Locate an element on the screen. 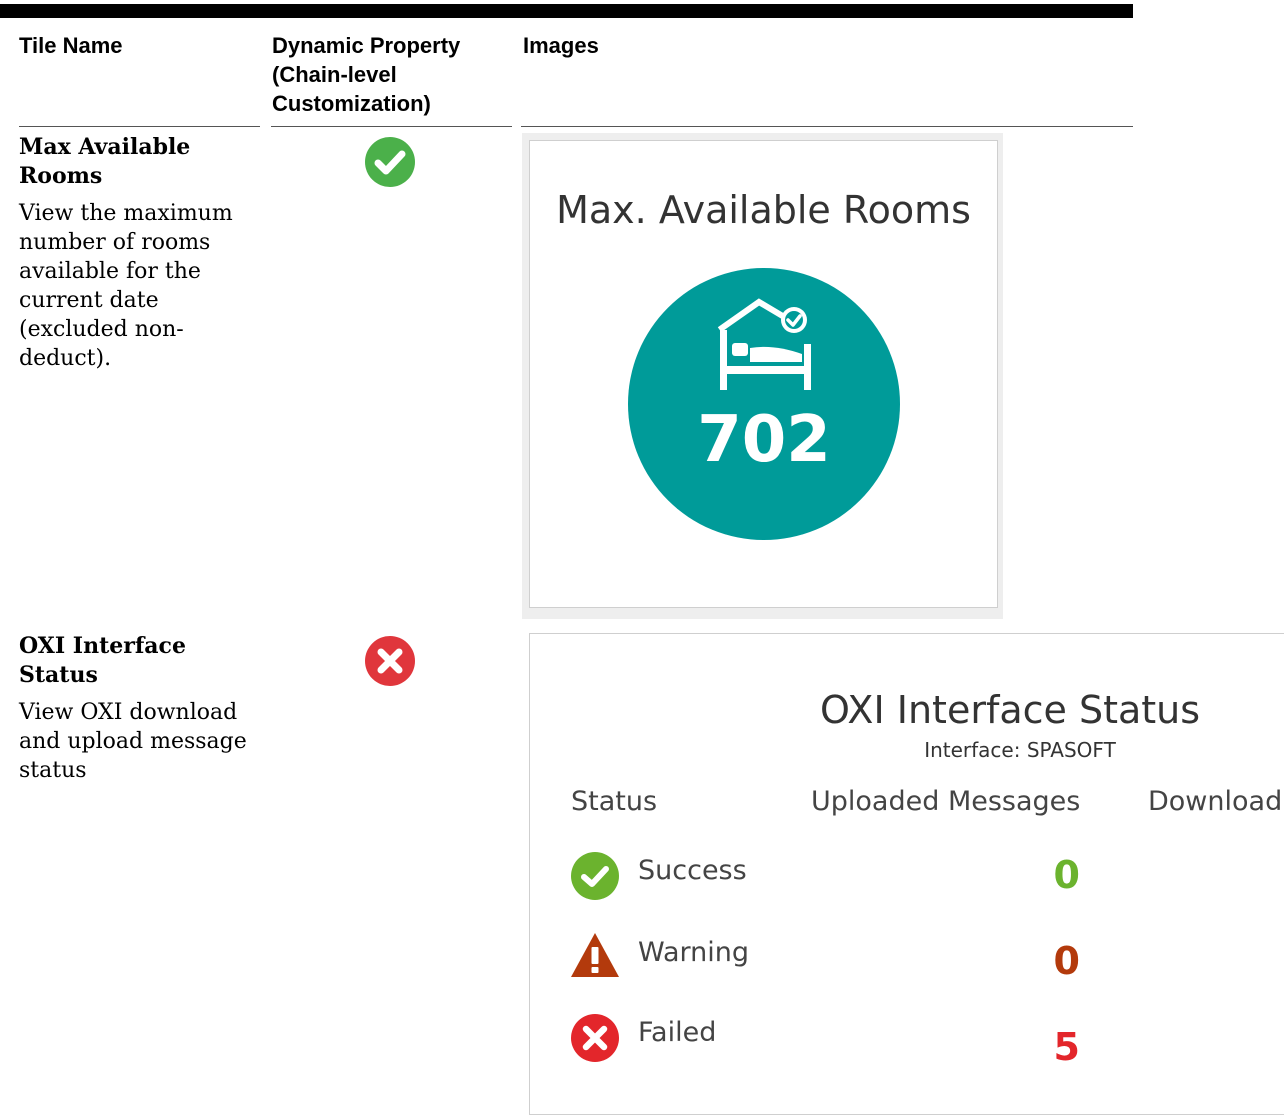 This screenshot has width=1284, height=1115. tile-subtitle: Interface: SPASOFT is located at coordinates (1020, 750).